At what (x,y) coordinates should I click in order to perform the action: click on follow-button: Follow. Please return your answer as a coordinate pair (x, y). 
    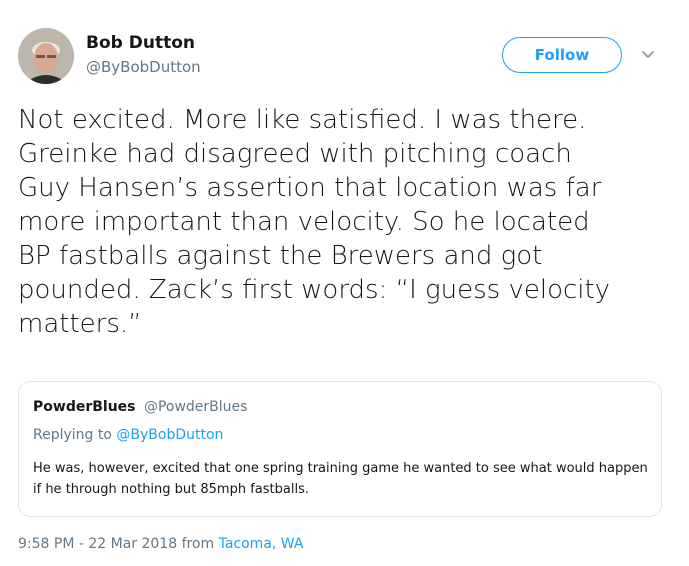
    Looking at the image, I should click on (562, 55).